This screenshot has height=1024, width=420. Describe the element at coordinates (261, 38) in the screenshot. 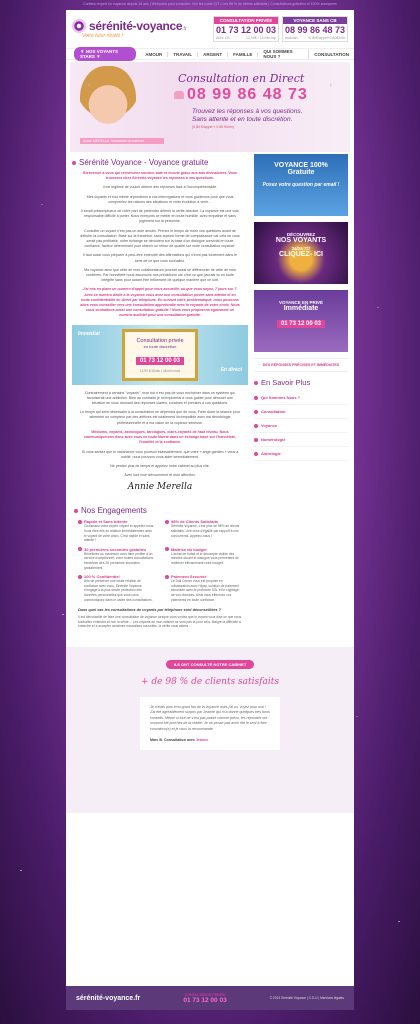

I see `phone-note-right: 12,90€ / 15 min top` at that location.